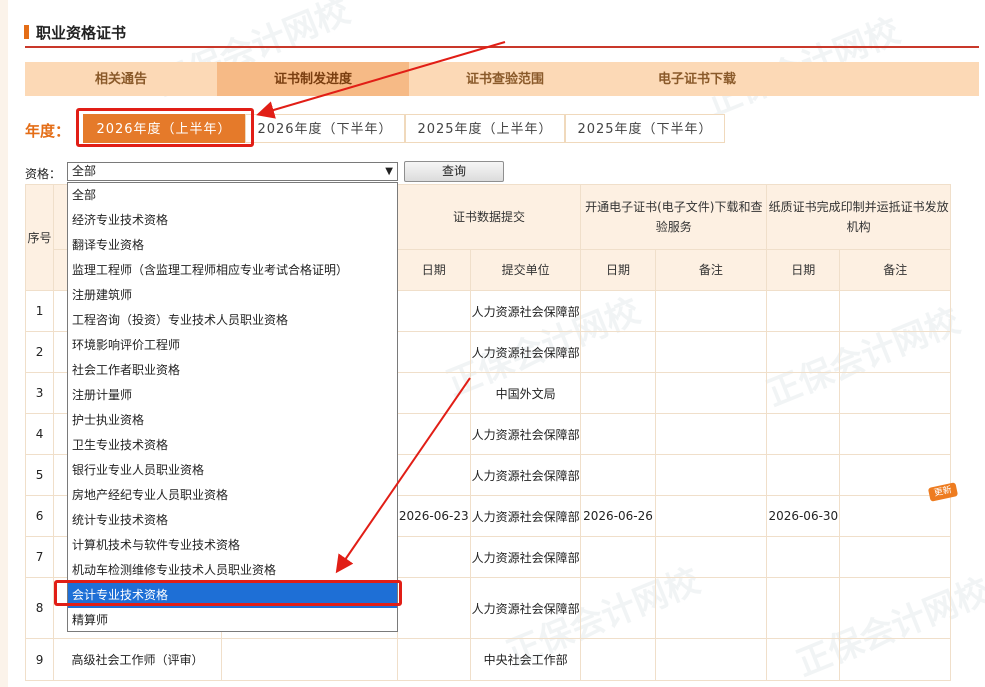 The width and height of the screenshot is (985, 687). What do you see at coordinates (232, 620) in the screenshot?
I see `dropdown-option: 精算师` at bounding box center [232, 620].